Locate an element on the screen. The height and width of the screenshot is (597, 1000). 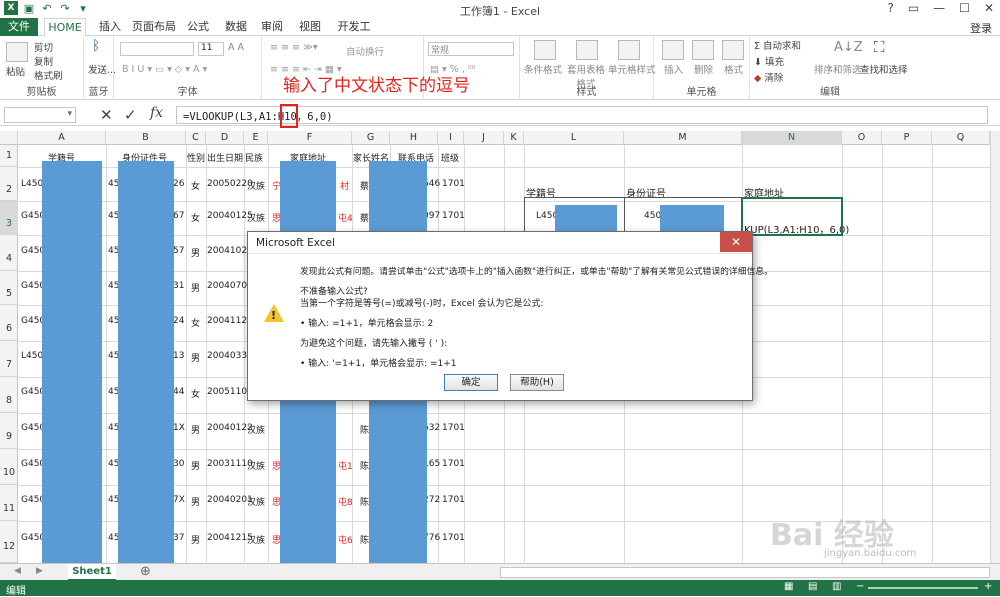
column-header-p: P is located at coordinates (907, 138).